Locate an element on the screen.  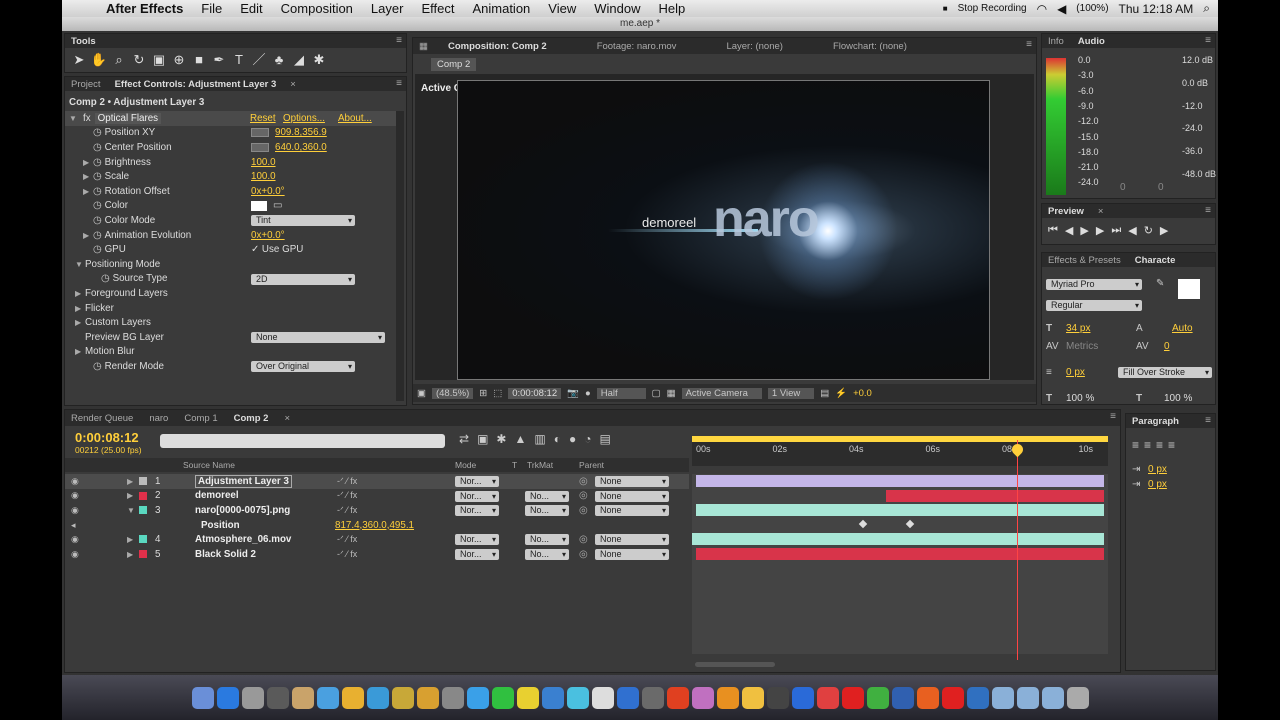
layer-row: ◉ ▶ 2 demoreel -⁠ᐟ ⁄ fx Nor... No... ◎ None is located at coordinates (377, 496).